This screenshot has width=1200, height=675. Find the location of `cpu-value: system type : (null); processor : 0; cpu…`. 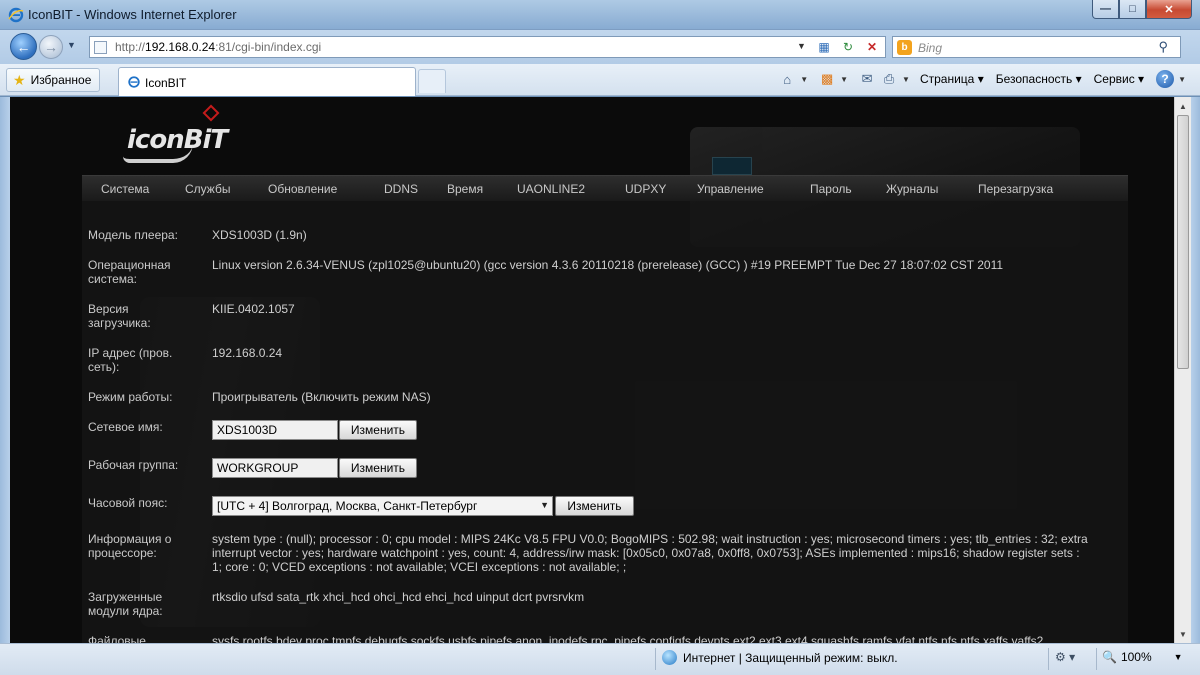

cpu-value: system type : (null); processor : 0; cpu… is located at coordinates (650, 553).